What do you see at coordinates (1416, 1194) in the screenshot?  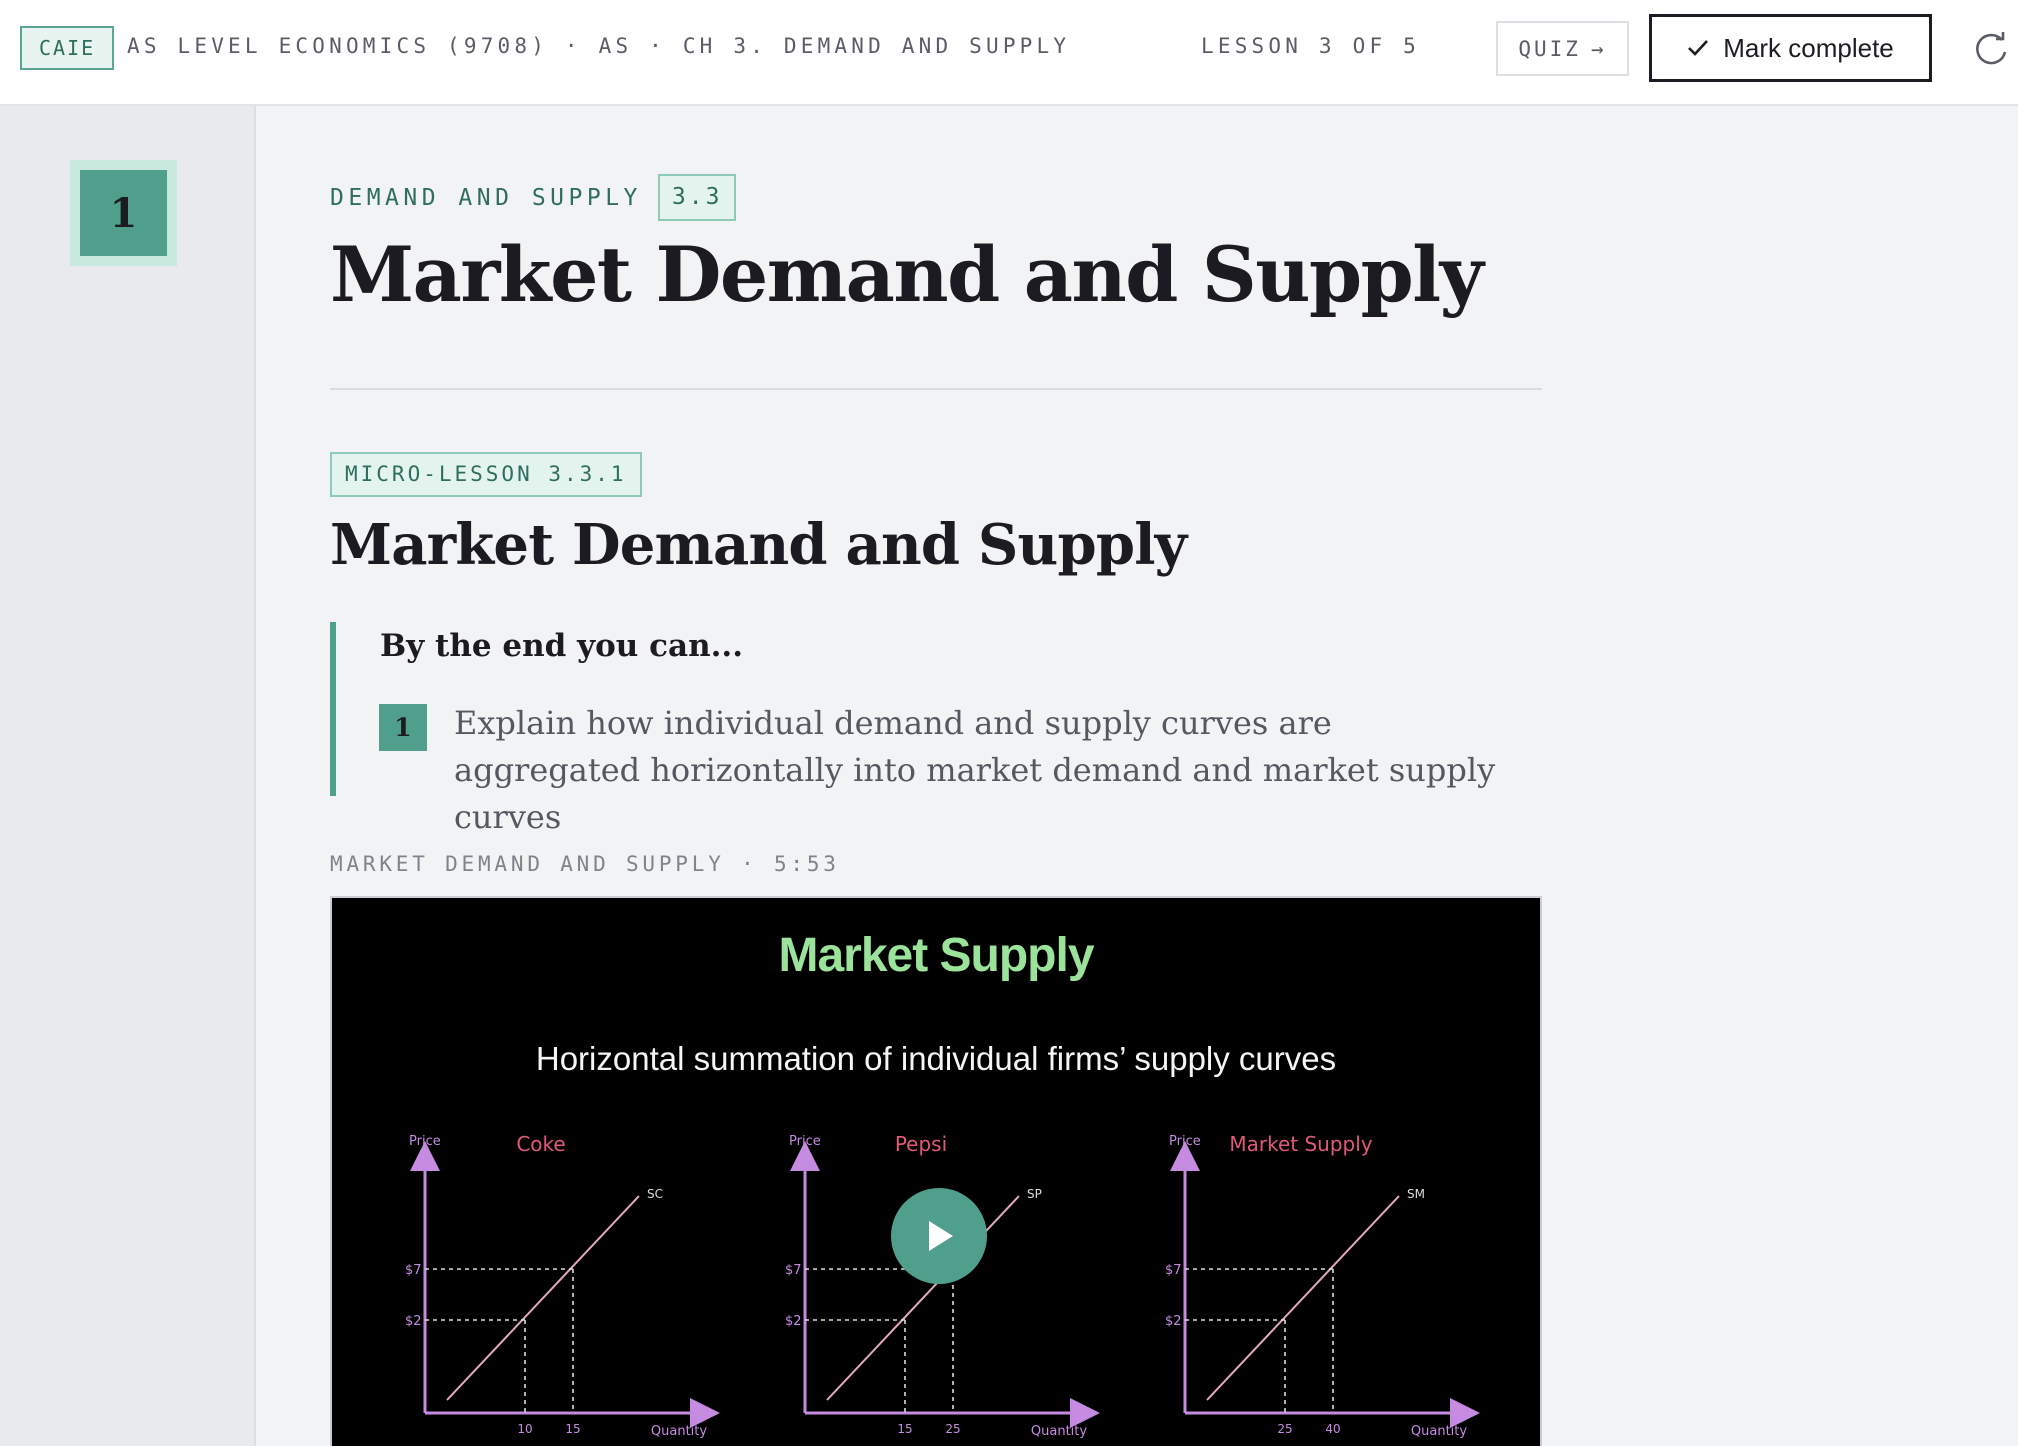 I see `curve-label: SM` at bounding box center [1416, 1194].